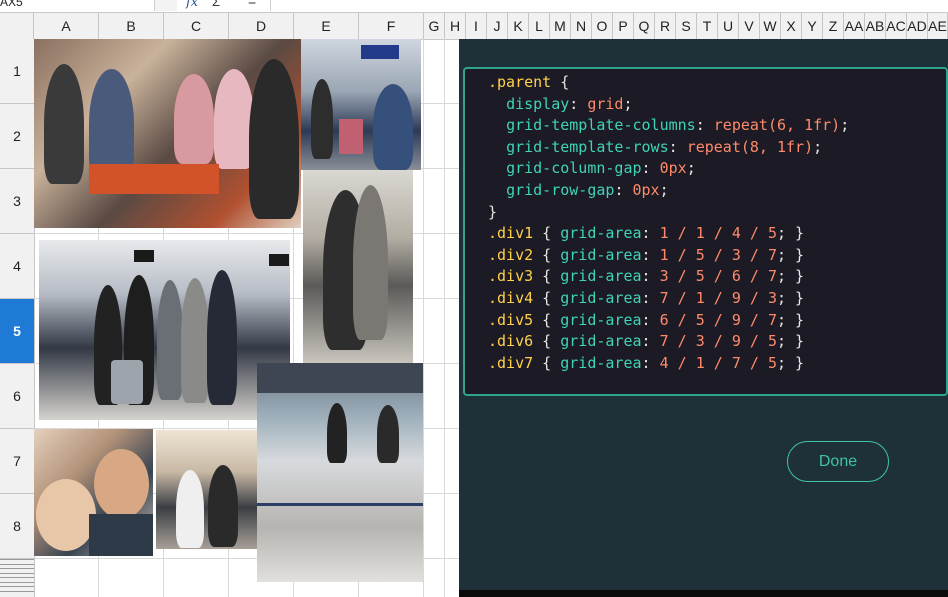  What do you see at coordinates (93, 492) in the screenshot?
I see `photo-selfie` at bounding box center [93, 492].